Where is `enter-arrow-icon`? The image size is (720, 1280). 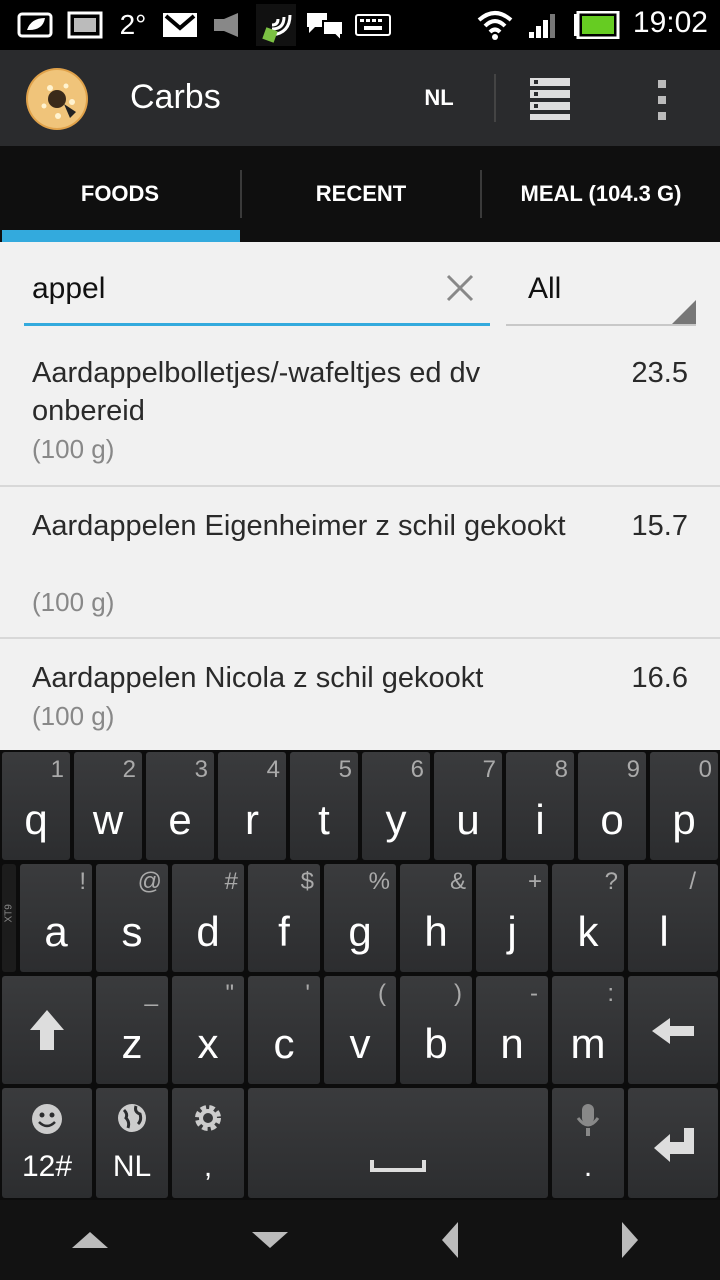 enter-arrow-icon is located at coordinates (674, 1145).